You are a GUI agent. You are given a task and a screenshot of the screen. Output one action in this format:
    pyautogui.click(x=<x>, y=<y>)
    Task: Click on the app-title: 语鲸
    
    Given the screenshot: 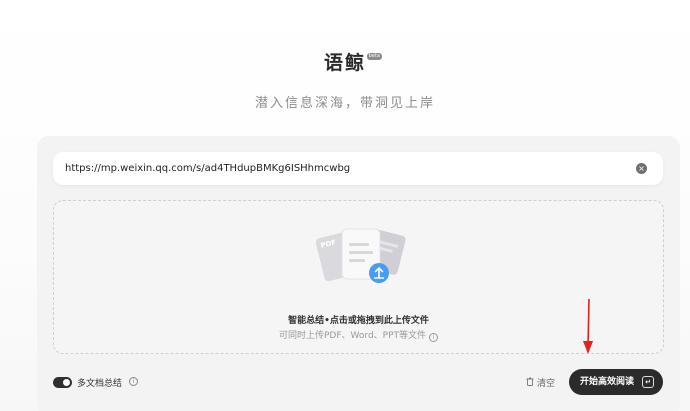 What is the action you would take?
    pyautogui.click(x=344, y=63)
    